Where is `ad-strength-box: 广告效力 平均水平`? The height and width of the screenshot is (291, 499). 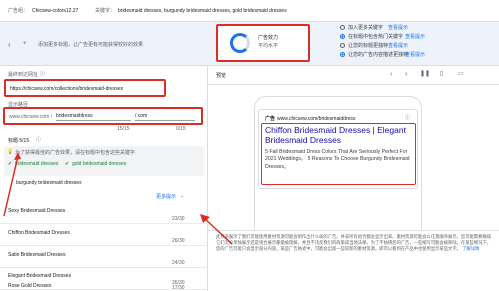 ad-strength-box: 广告效力 平均水平 is located at coordinates (263, 43).